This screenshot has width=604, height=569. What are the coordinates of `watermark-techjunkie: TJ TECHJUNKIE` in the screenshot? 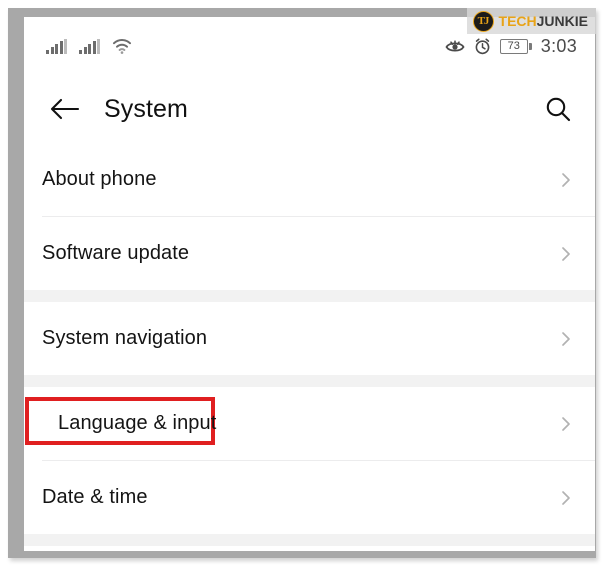 It's located at (531, 21).